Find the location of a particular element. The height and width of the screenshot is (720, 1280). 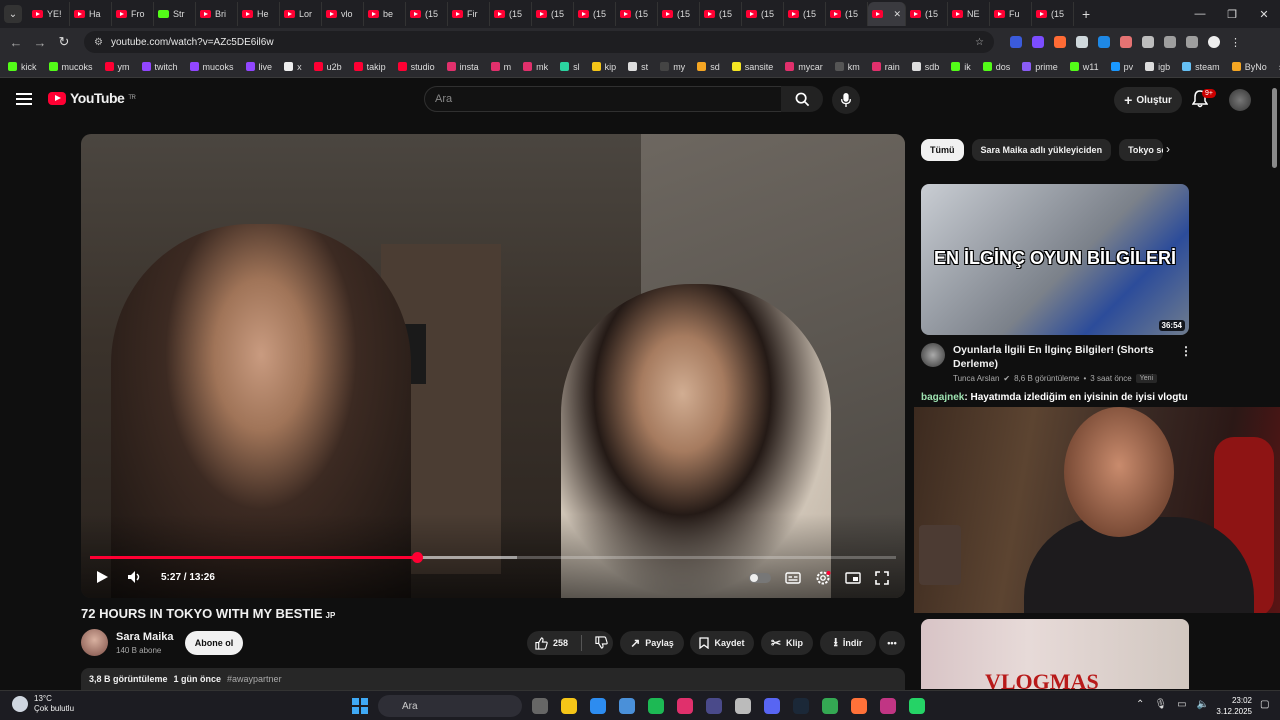

bookmark-item: u2b is located at coordinates (327, 67).